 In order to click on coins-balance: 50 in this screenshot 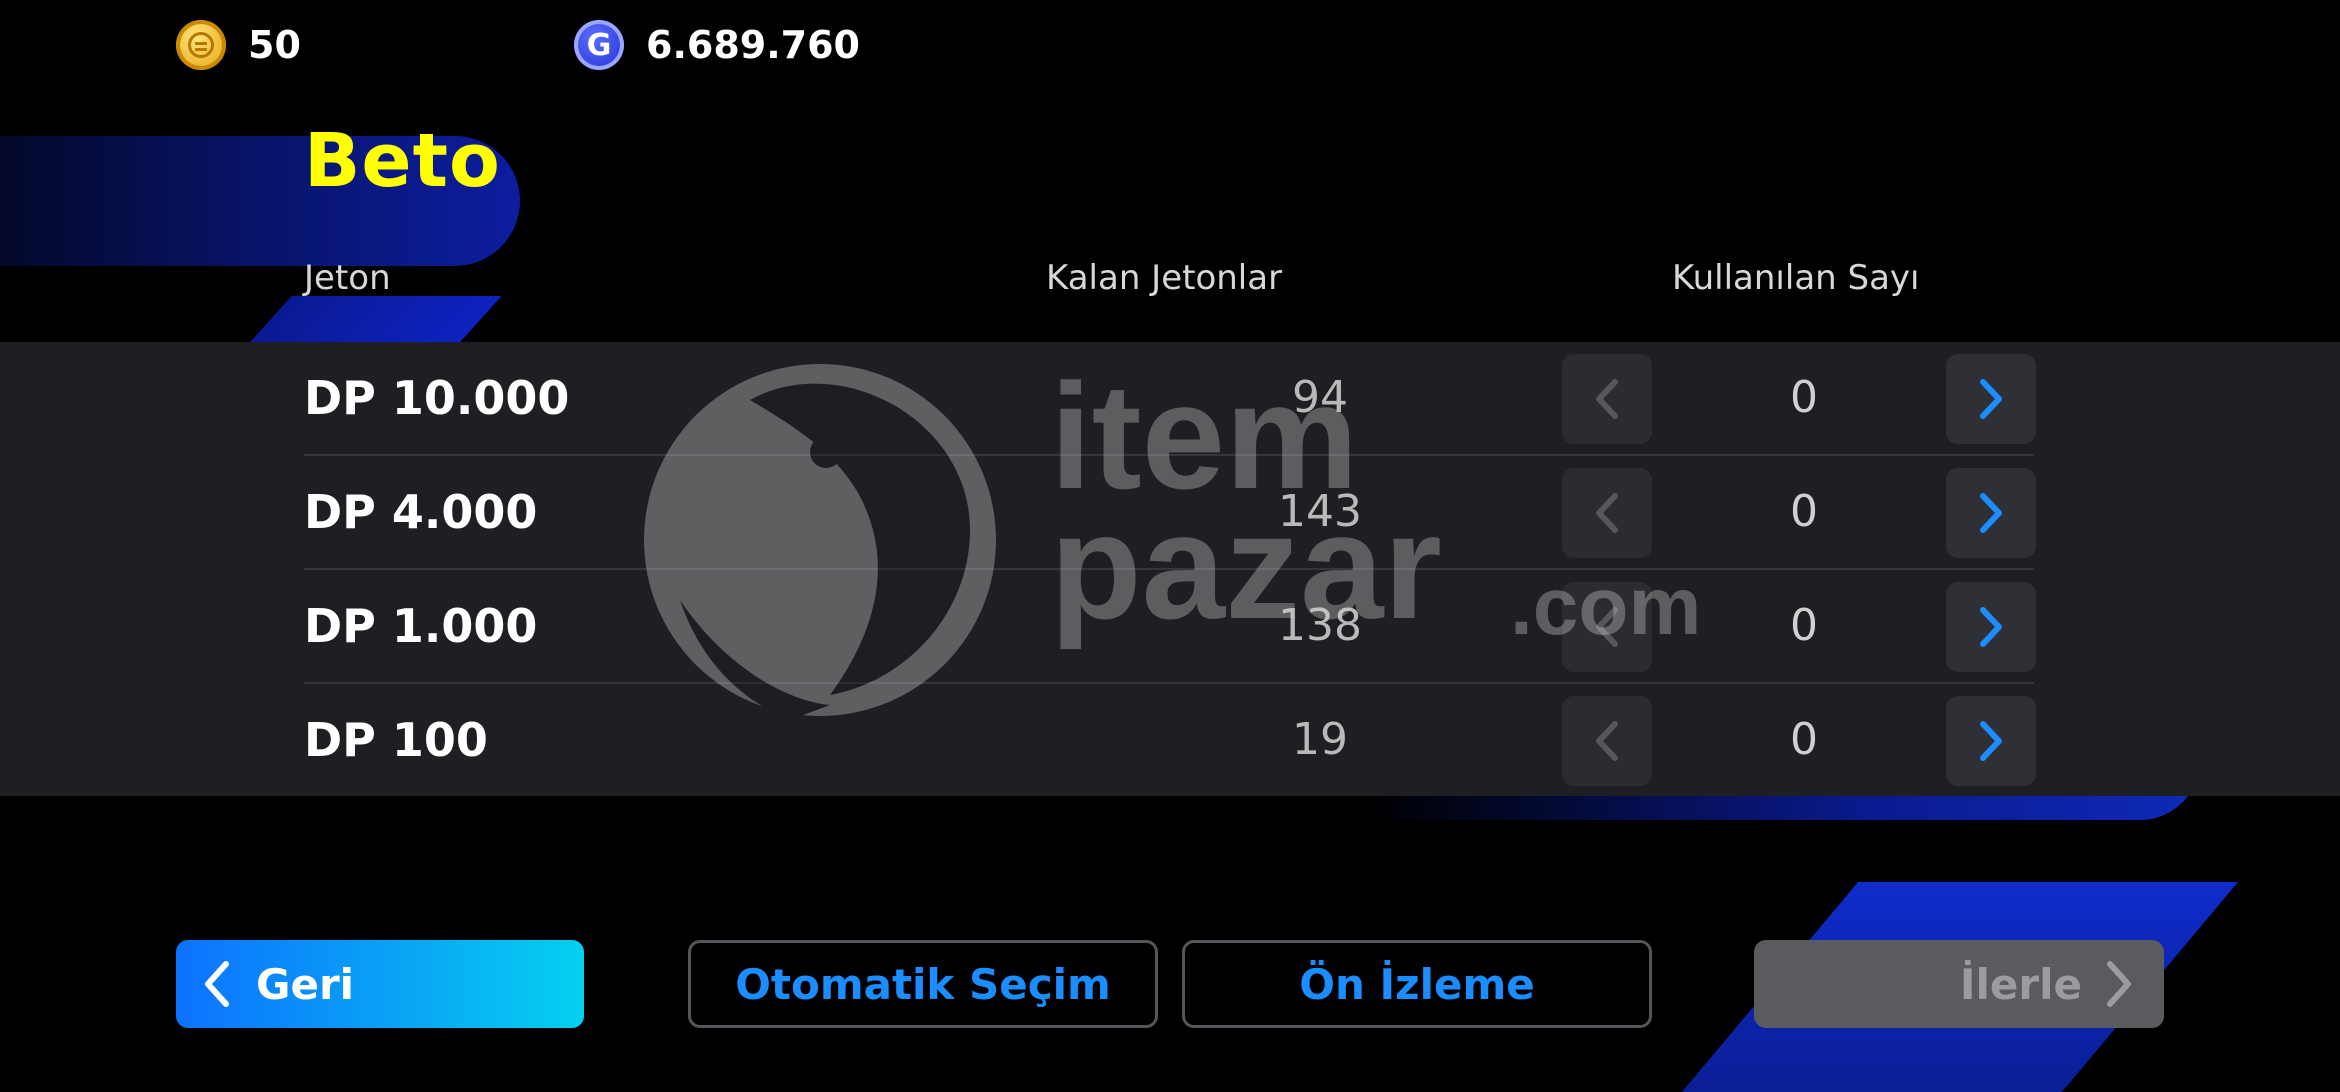, I will do `click(238, 45)`.